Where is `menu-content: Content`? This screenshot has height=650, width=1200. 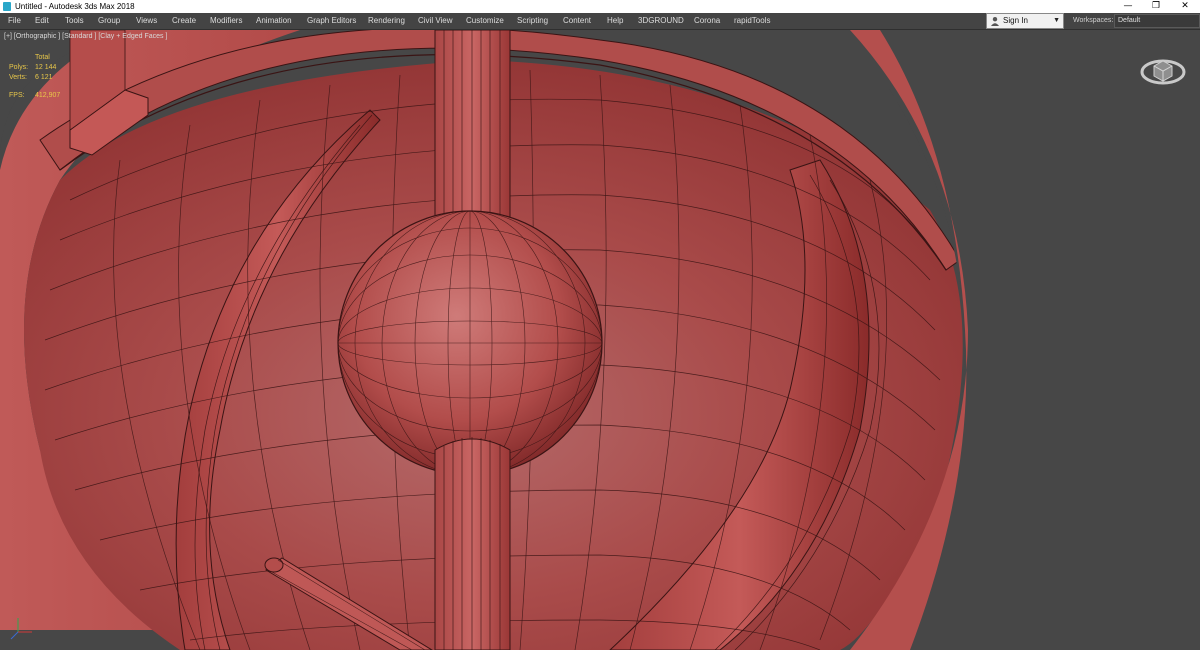
menu-content: Content is located at coordinates (577, 21).